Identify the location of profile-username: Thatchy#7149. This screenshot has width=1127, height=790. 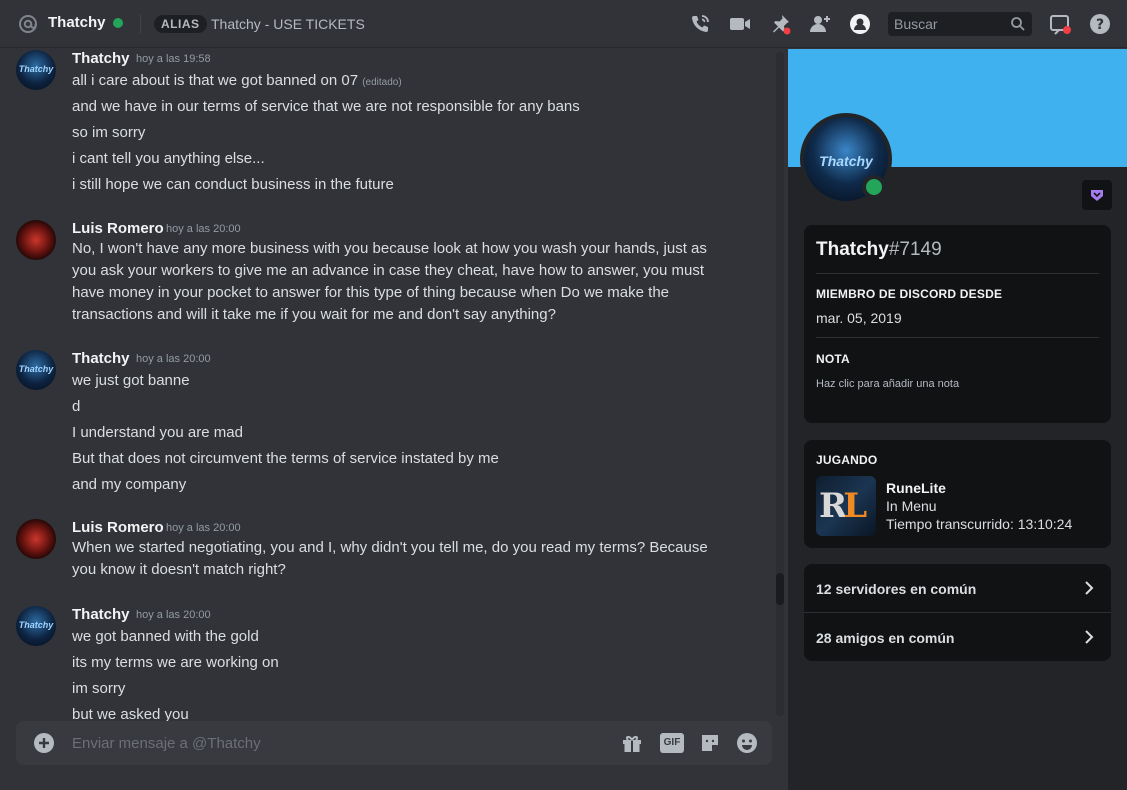
(879, 250).